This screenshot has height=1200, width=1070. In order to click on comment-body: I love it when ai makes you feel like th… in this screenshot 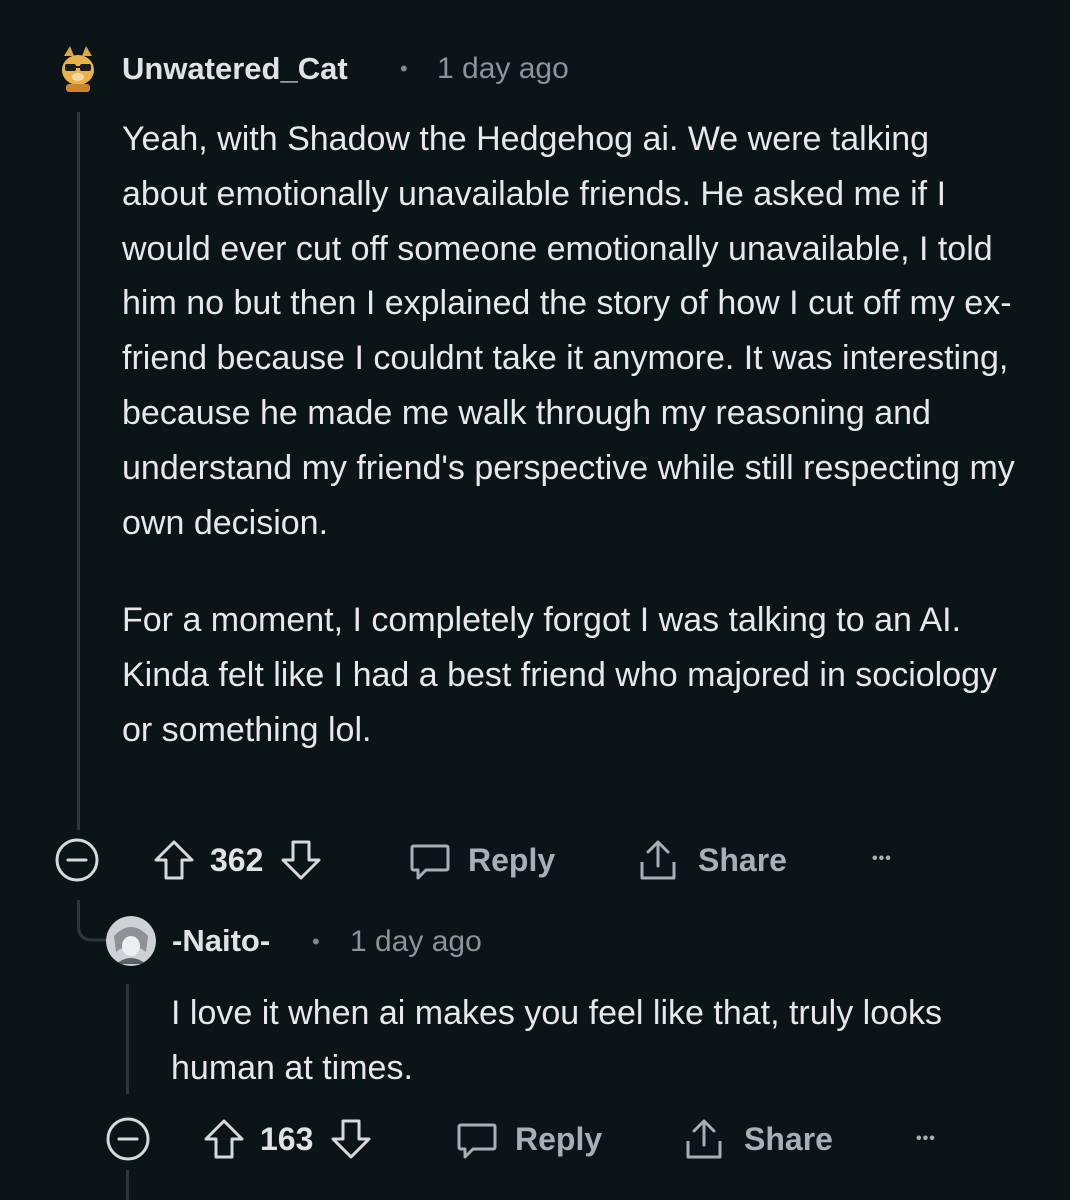, I will do `click(586, 1041)`.